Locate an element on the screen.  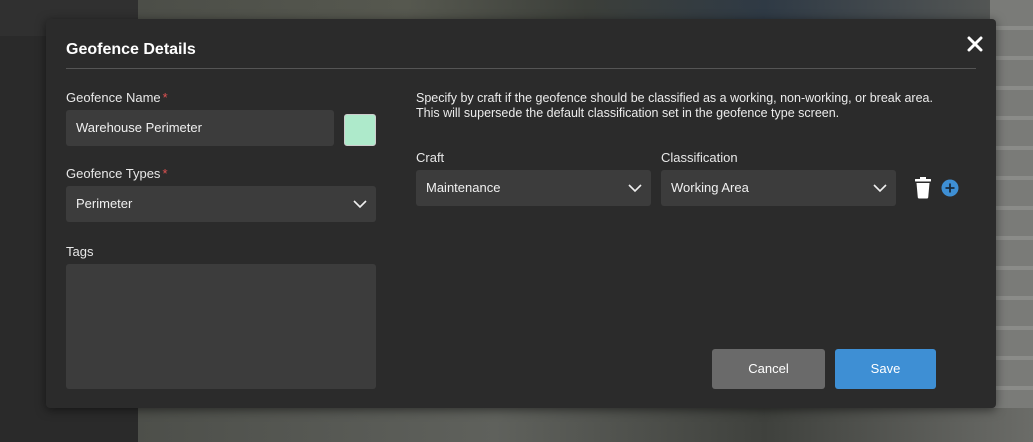
tags-label: Tags is located at coordinates (80, 251).